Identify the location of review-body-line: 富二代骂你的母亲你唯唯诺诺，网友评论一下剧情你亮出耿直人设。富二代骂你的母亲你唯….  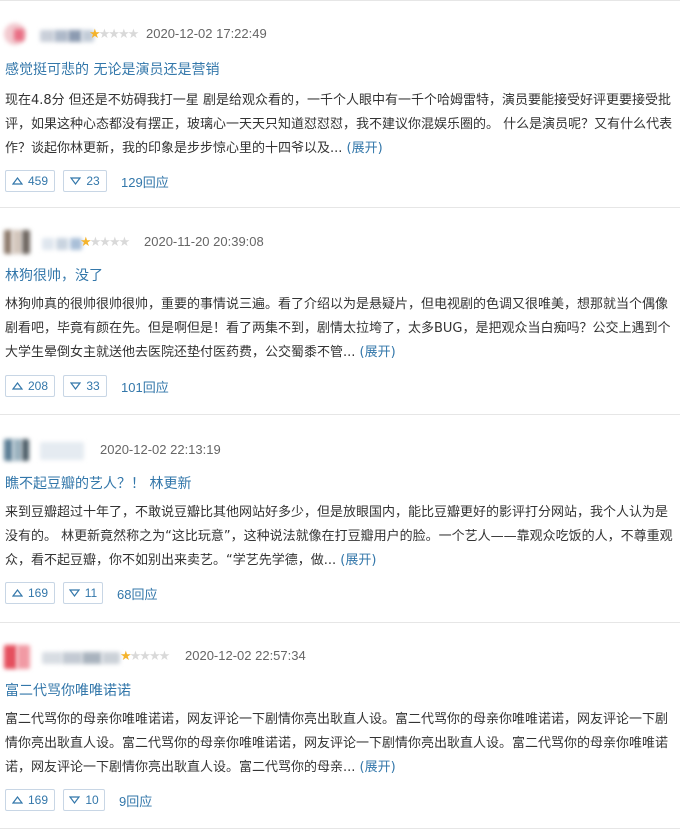
(337, 719).